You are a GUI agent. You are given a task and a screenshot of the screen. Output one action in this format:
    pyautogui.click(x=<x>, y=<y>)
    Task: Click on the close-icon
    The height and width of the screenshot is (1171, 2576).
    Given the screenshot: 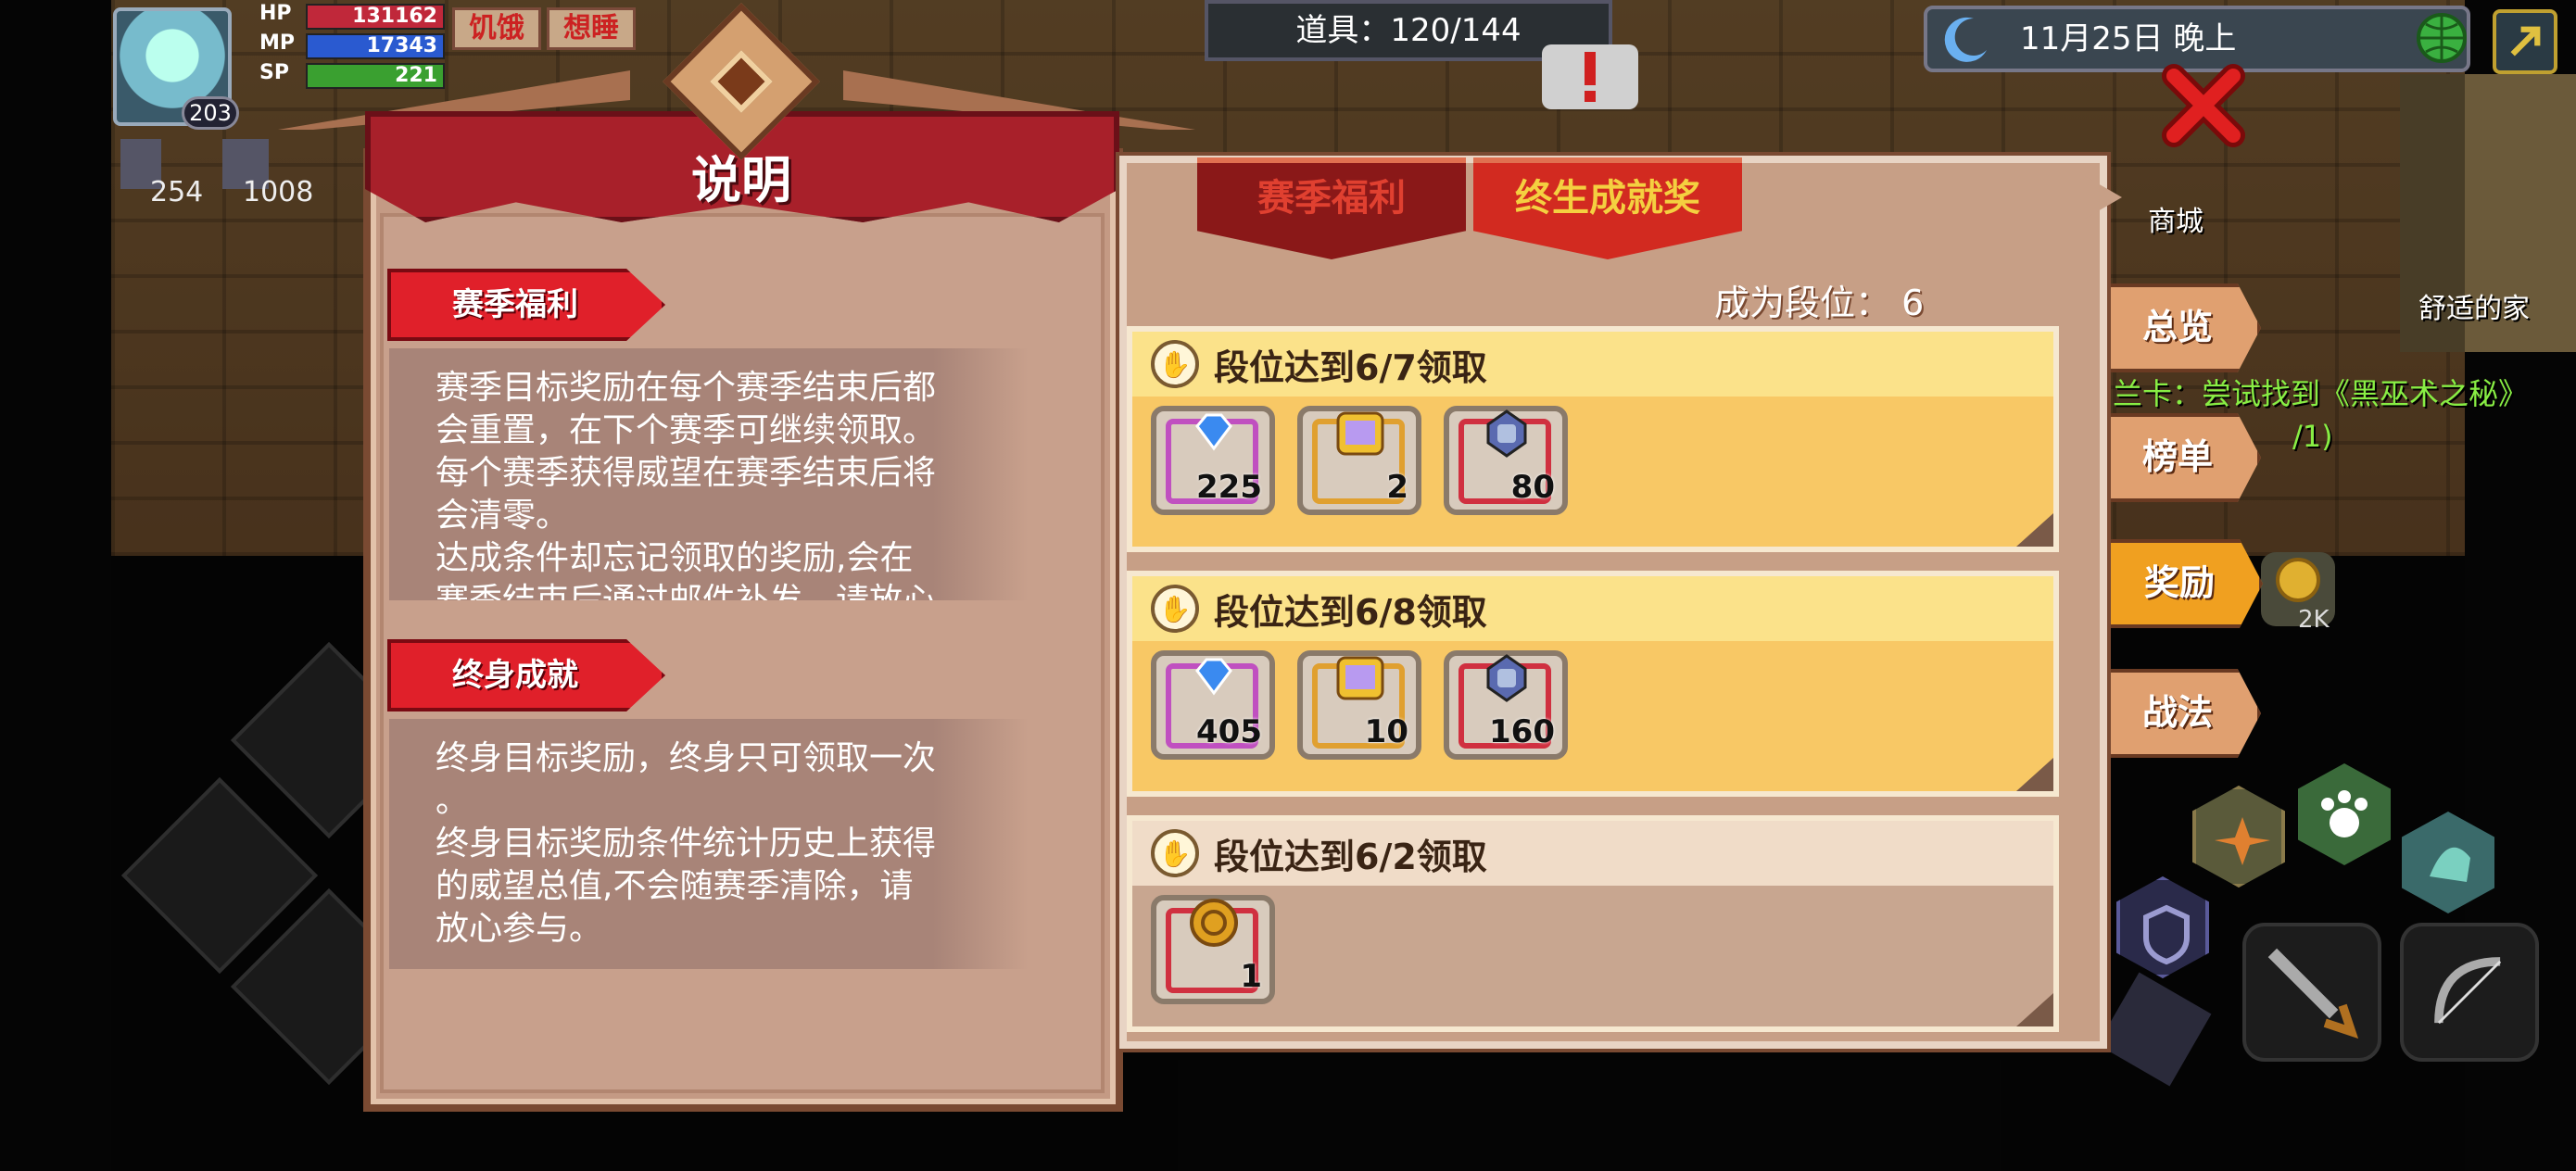 What is the action you would take?
    pyautogui.click(x=2204, y=106)
    